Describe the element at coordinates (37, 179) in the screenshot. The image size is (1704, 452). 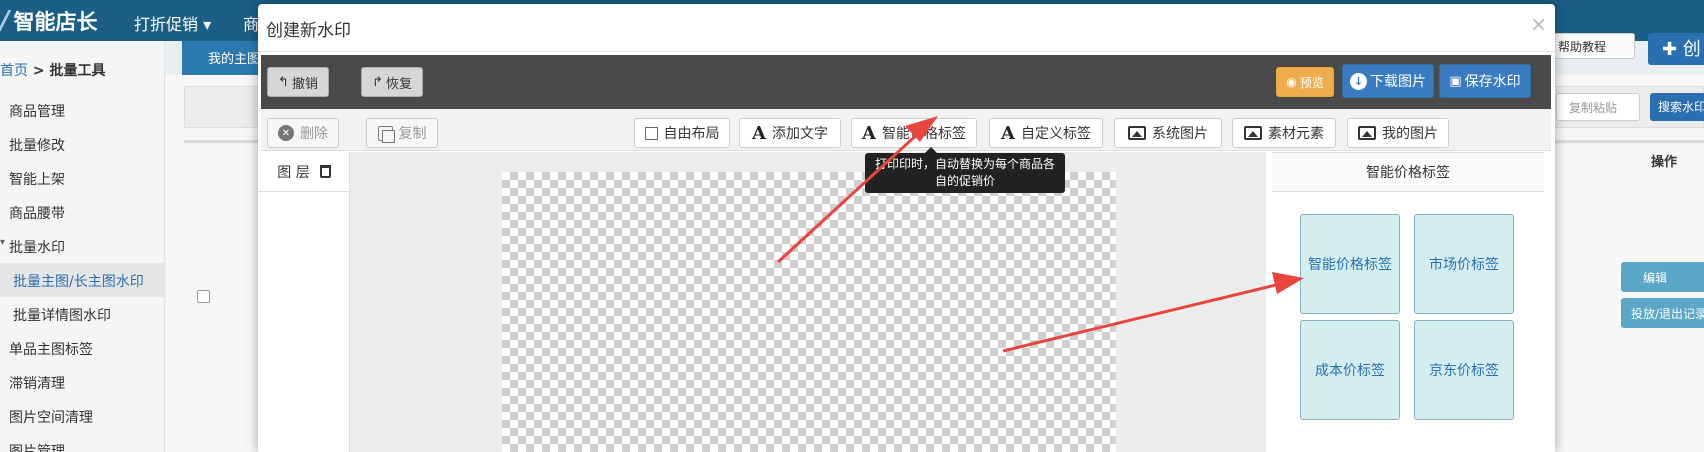
I see `sidebar-item-smart-listing: 智能上架` at that location.